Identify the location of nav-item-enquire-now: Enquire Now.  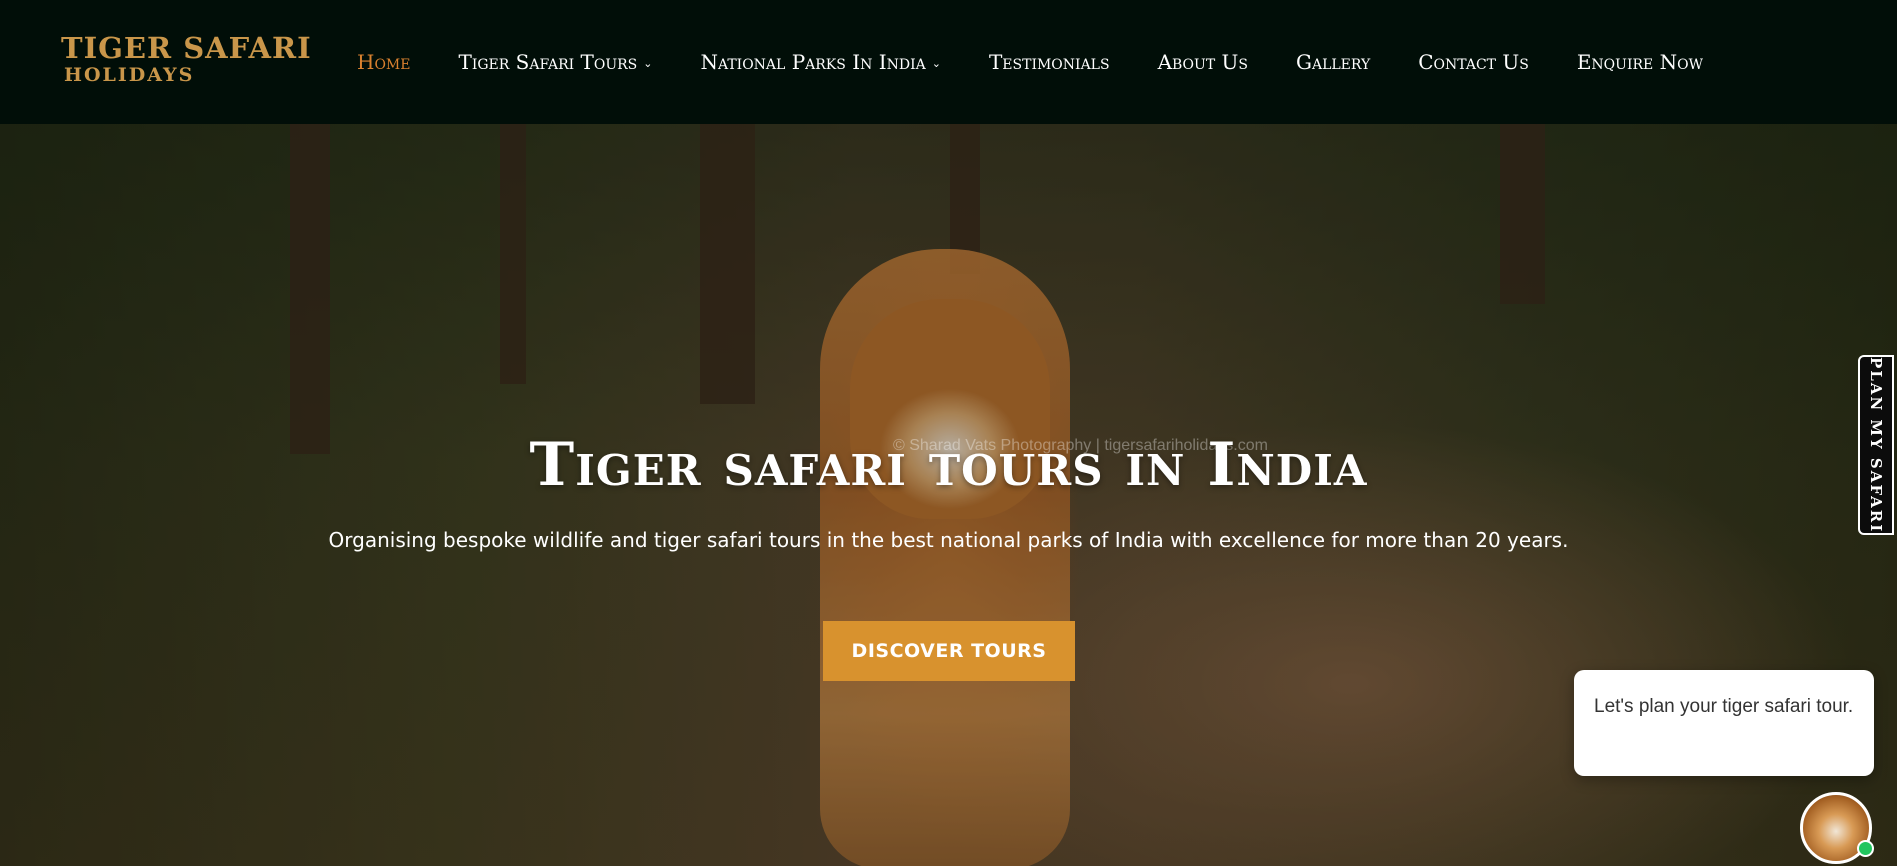
(1640, 62).